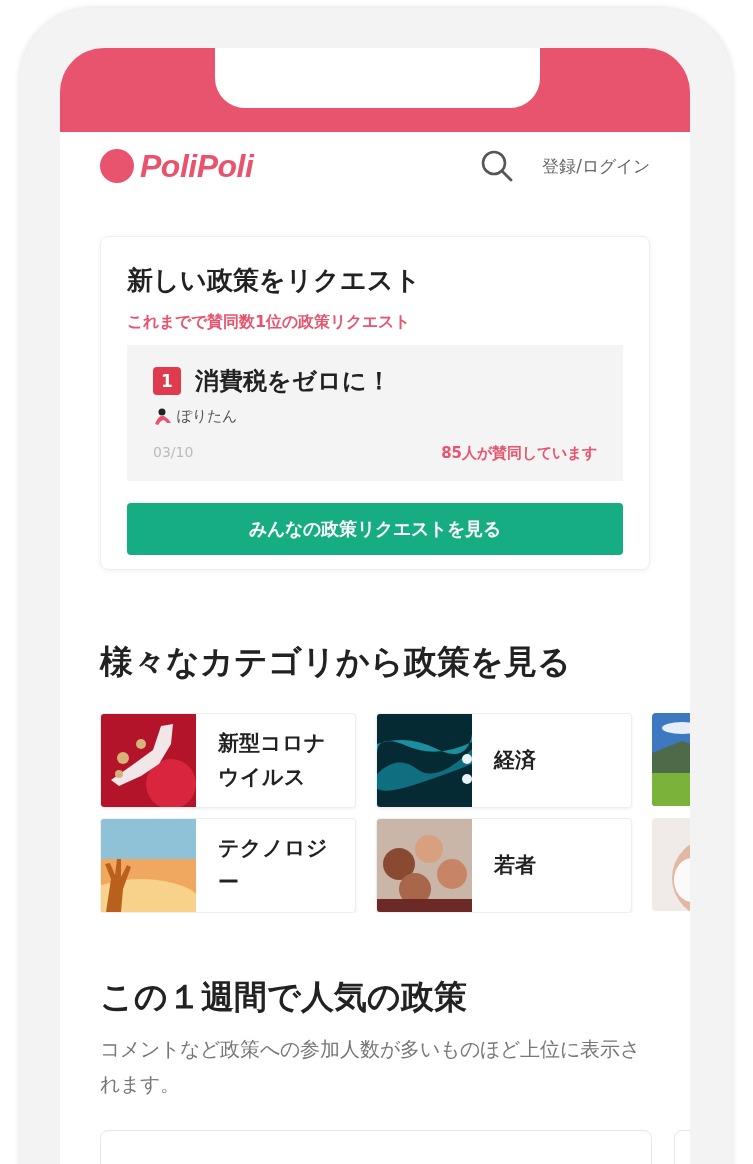 The height and width of the screenshot is (1164, 753). Describe the element at coordinates (375, 413) in the screenshot. I see `top-request-panel: 1 消費税をゼロに！ ぽりたん 03/10 85人が賛同しています` at that location.